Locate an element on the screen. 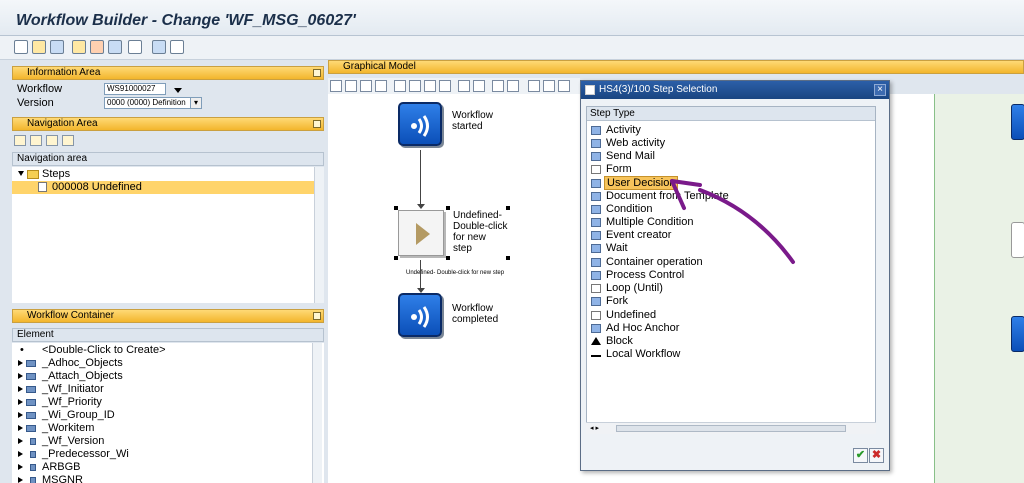 The width and height of the screenshot is (1024, 483). activate-icon is located at coordinates (79, 47).